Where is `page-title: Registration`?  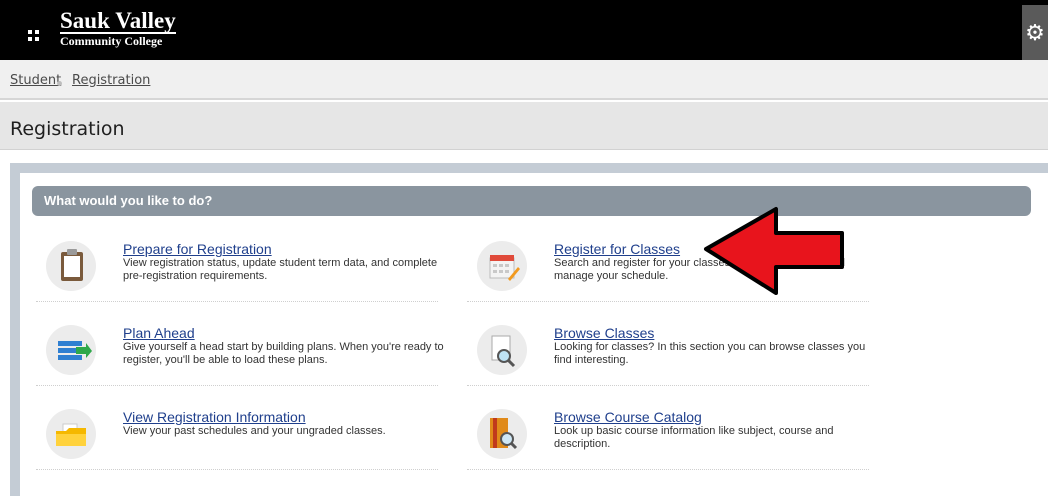
page-title: Registration is located at coordinates (67, 129).